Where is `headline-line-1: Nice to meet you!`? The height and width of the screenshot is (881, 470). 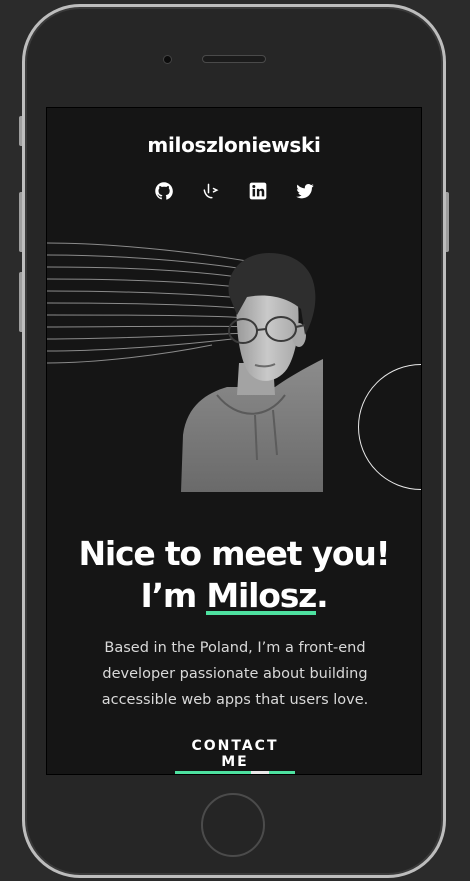
headline-line-1: Nice to meet you! is located at coordinates (234, 553).